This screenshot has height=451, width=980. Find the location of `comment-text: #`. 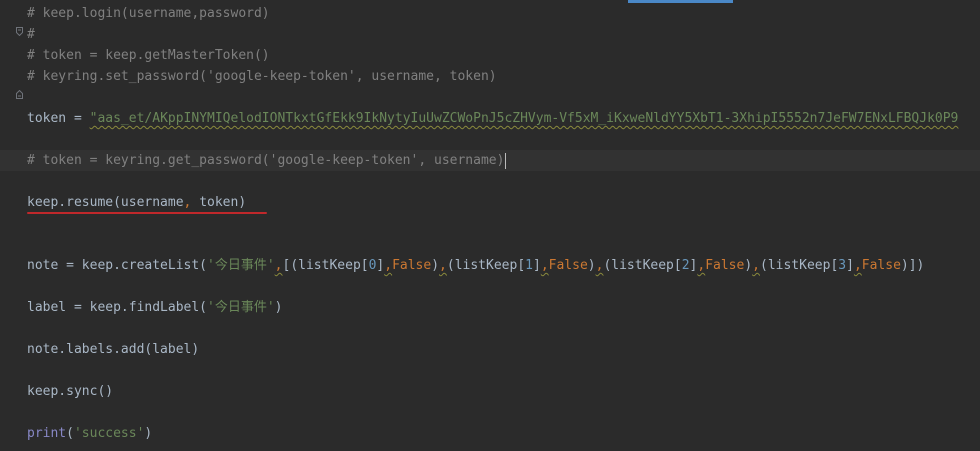

comment-text: # is located at coordinates (31, 34).